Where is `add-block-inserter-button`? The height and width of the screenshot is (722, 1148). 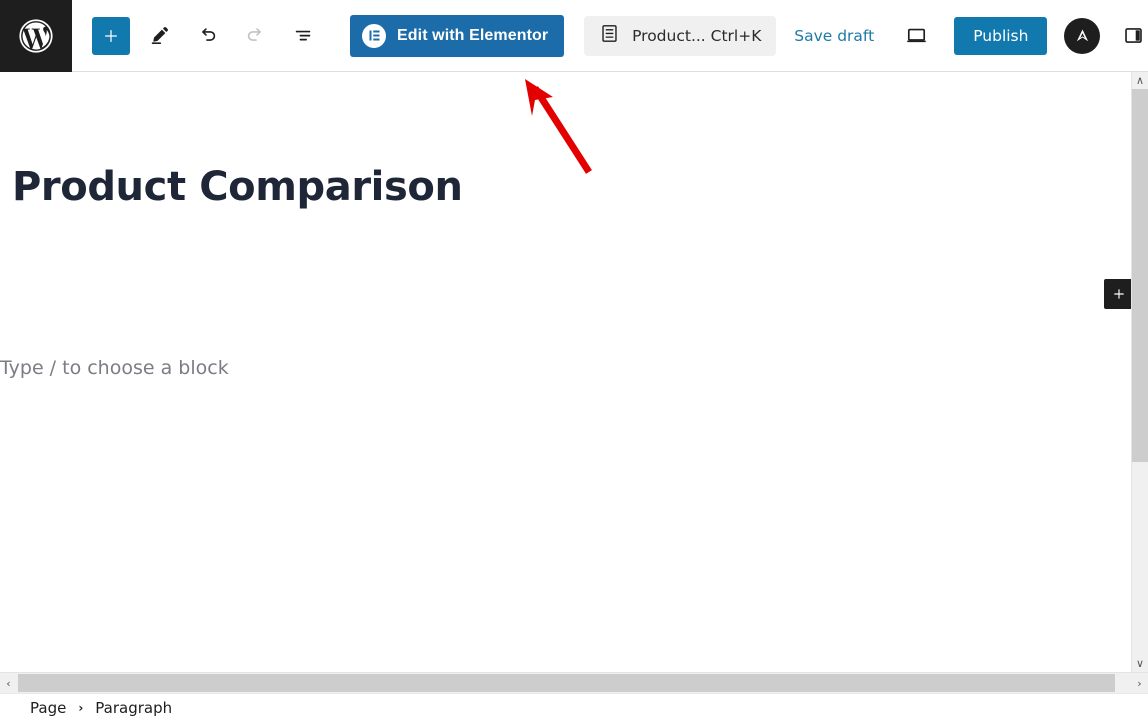 add-block-inserter-button is located at coordinates (111, 35).